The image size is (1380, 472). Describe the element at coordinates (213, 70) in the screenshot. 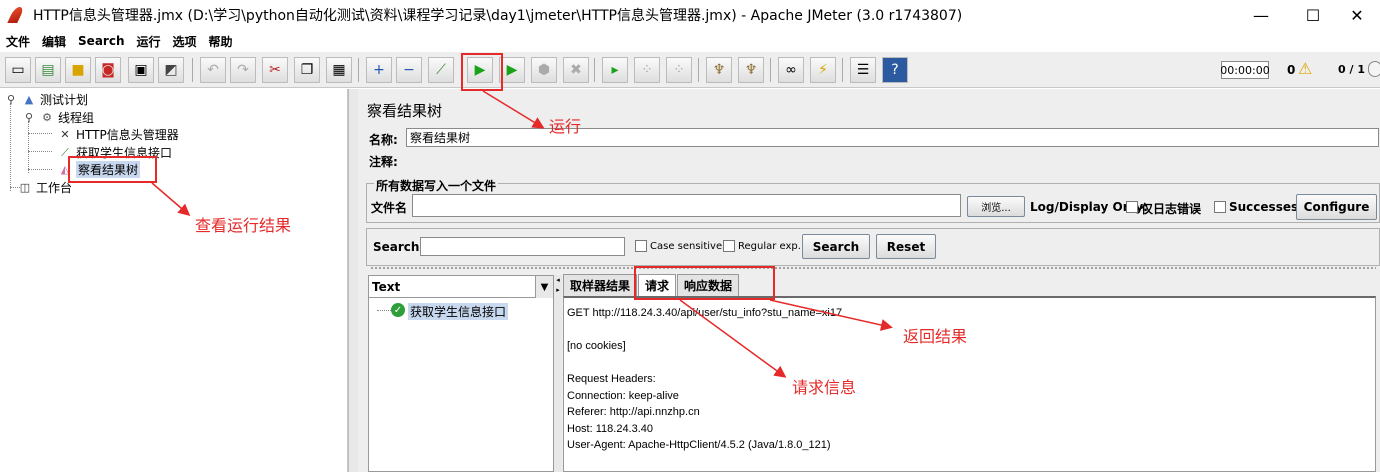

I see `undo-icon: ↶` at that location.